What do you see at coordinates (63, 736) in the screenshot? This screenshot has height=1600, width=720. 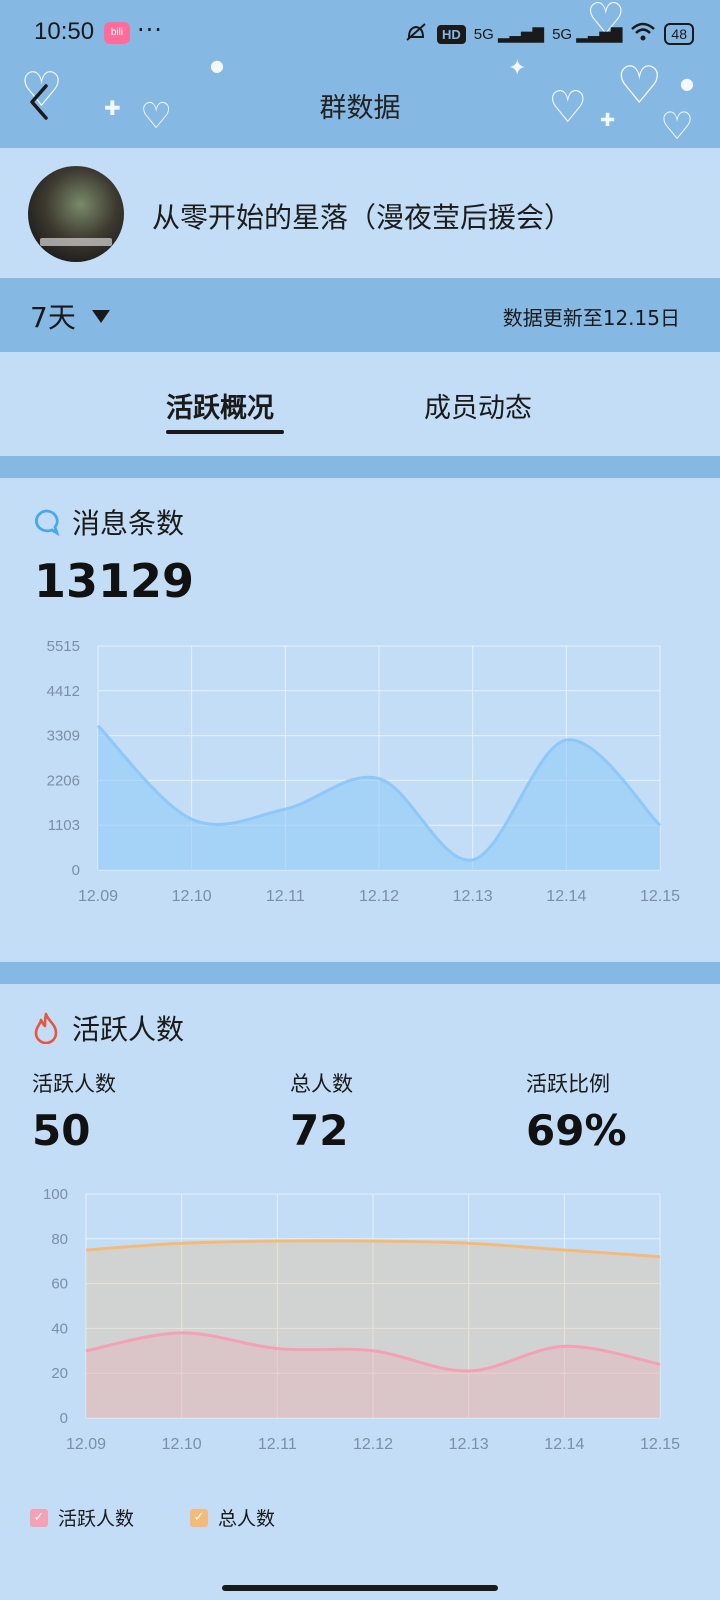 I see `y-tick-label: 3309` at bounding box center [63, 736].